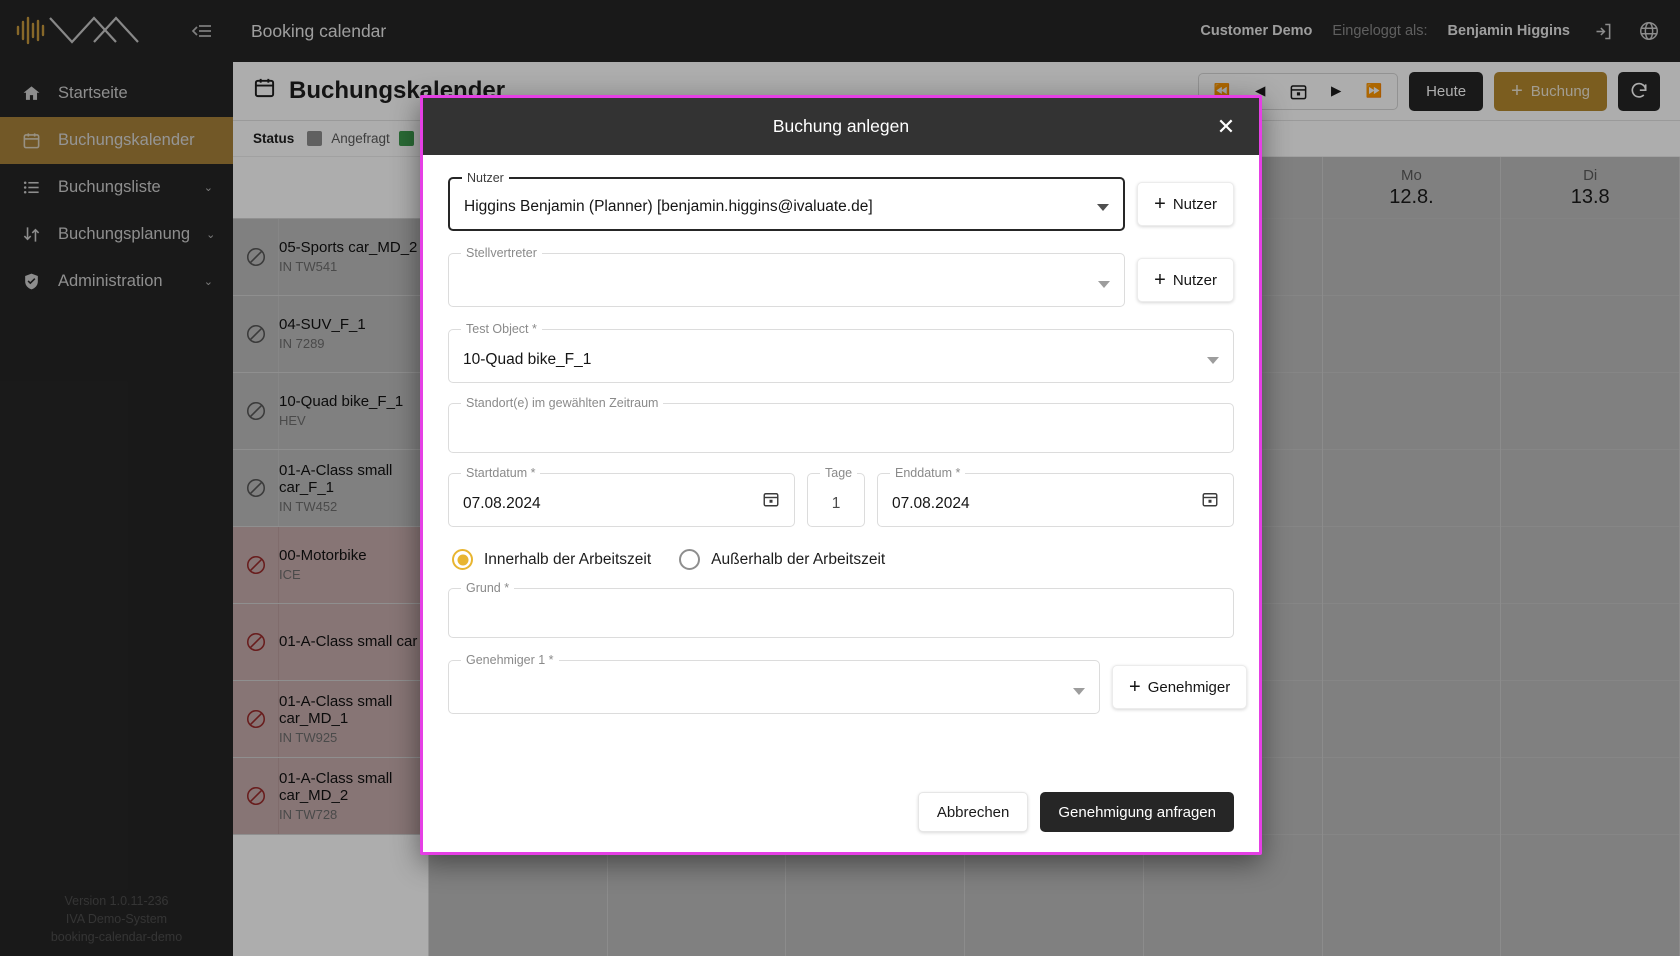 The image size is (1680, 956). I want to click on genehmiger-label: Genehmiger 1 *, so click(510, 660).